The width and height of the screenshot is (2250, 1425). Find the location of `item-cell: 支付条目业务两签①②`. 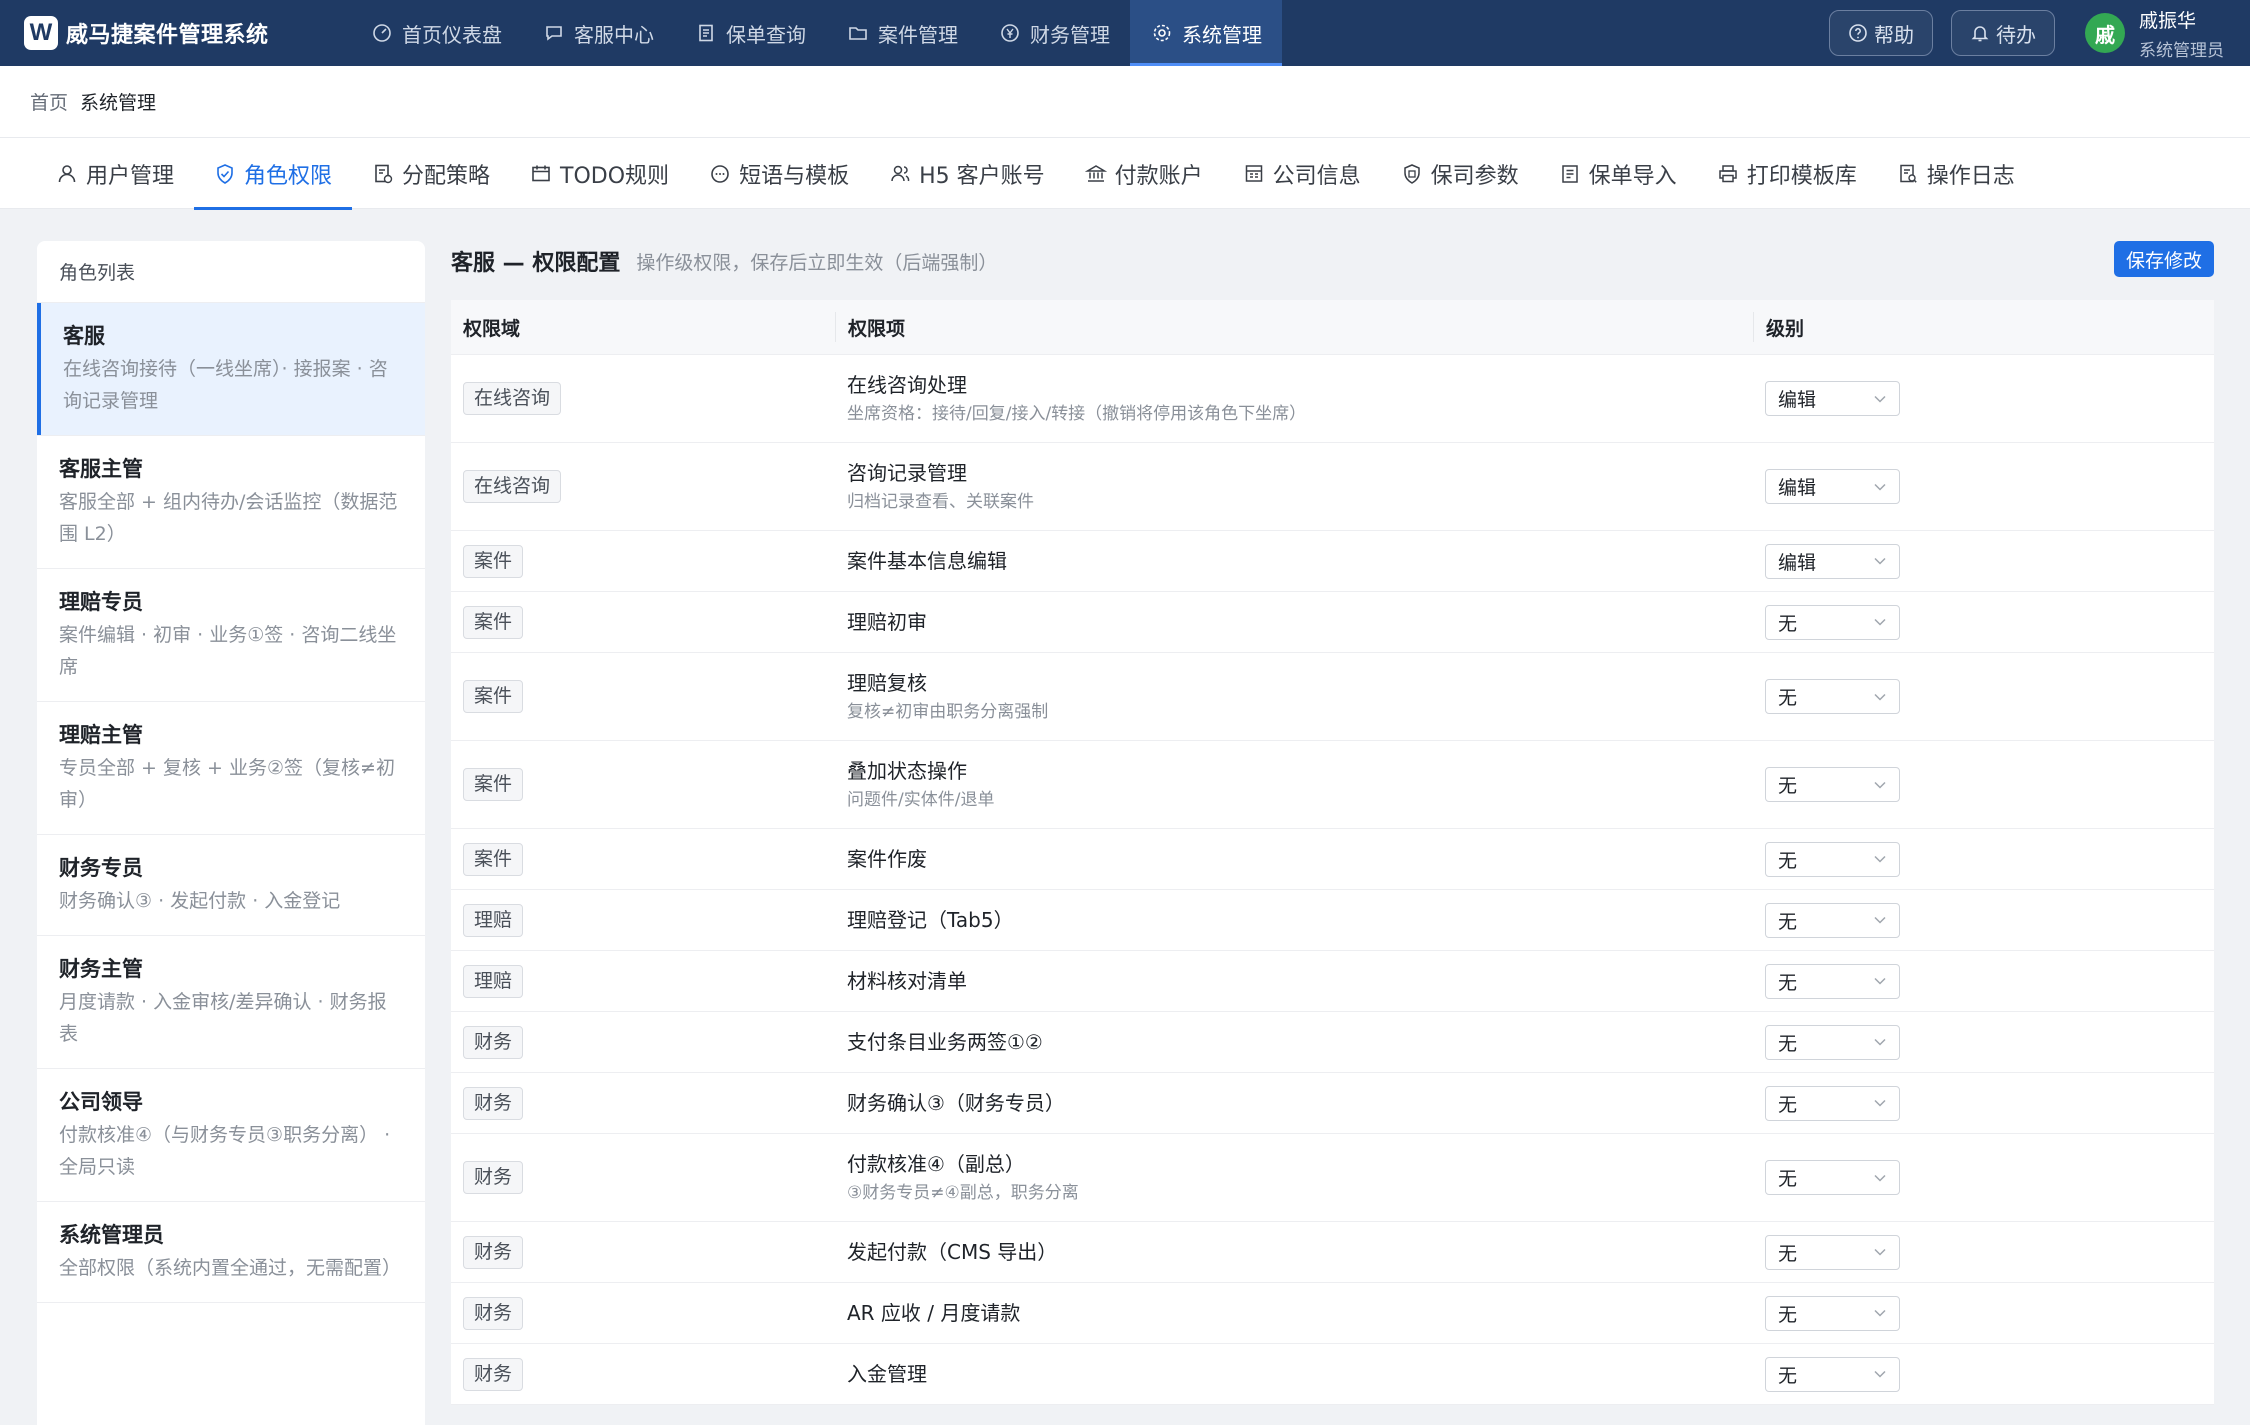

item-cell: 支付条目业务两签①② is located at coordinates (1294, 1042).